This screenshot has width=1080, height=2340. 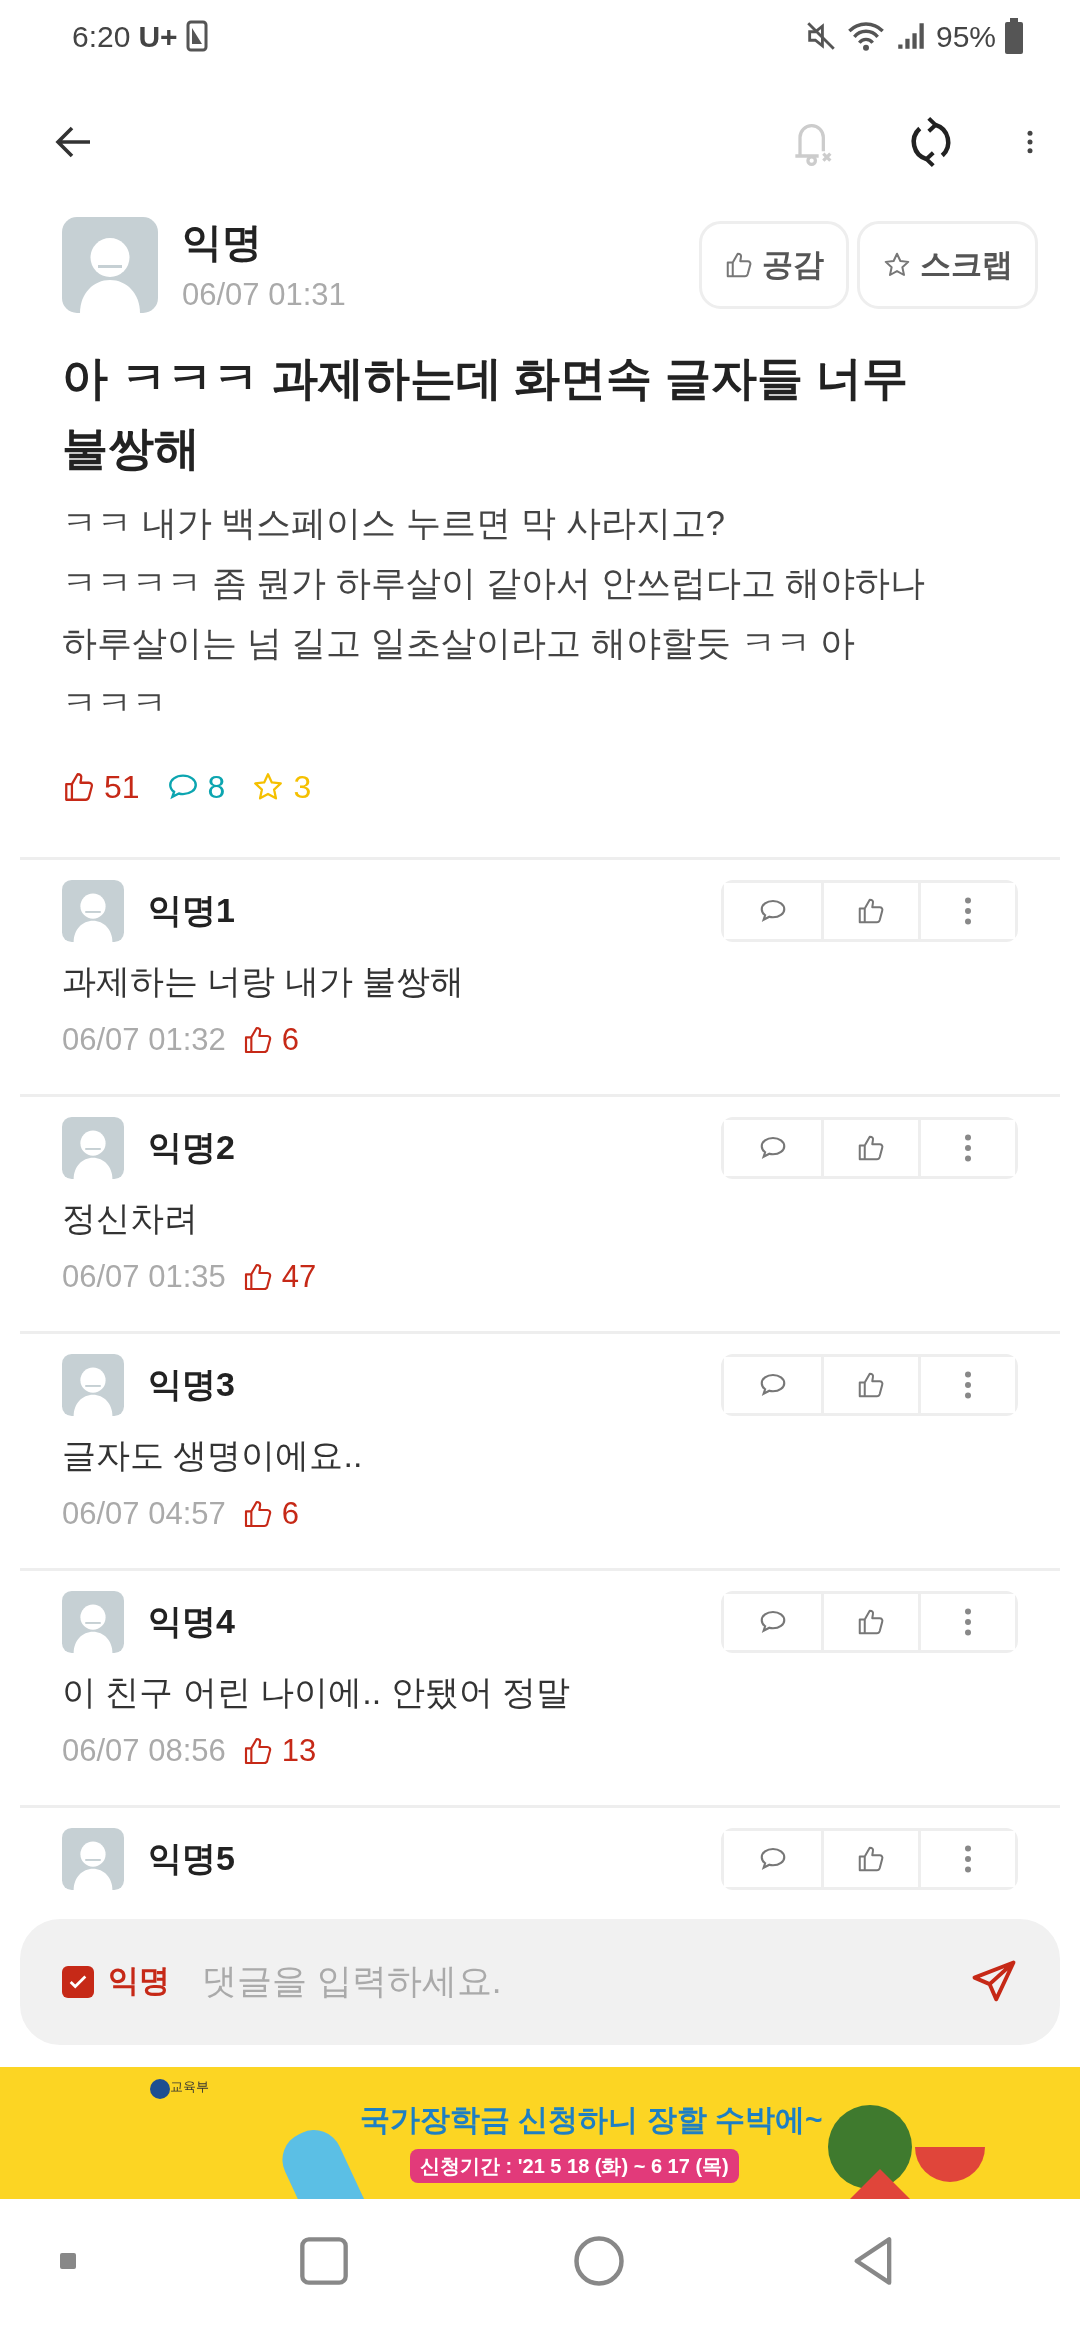 I want to click on recent-apps-icon, so click(x=324, y=2261).